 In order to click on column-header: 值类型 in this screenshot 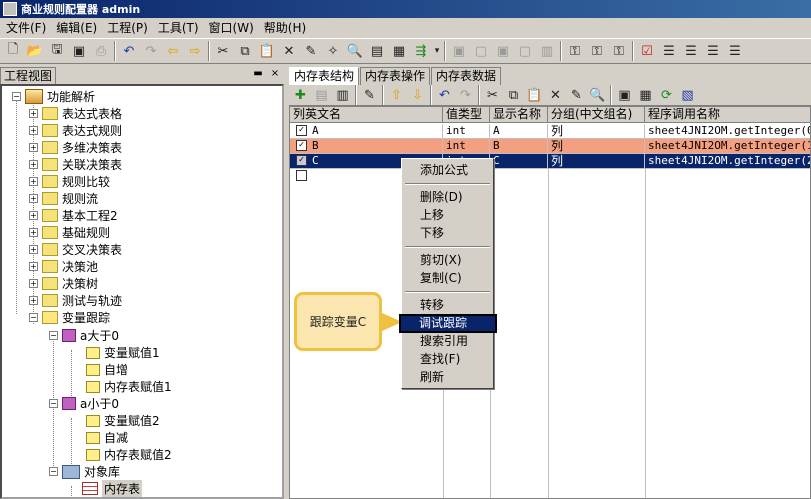, I will do `click(466, 115)`.